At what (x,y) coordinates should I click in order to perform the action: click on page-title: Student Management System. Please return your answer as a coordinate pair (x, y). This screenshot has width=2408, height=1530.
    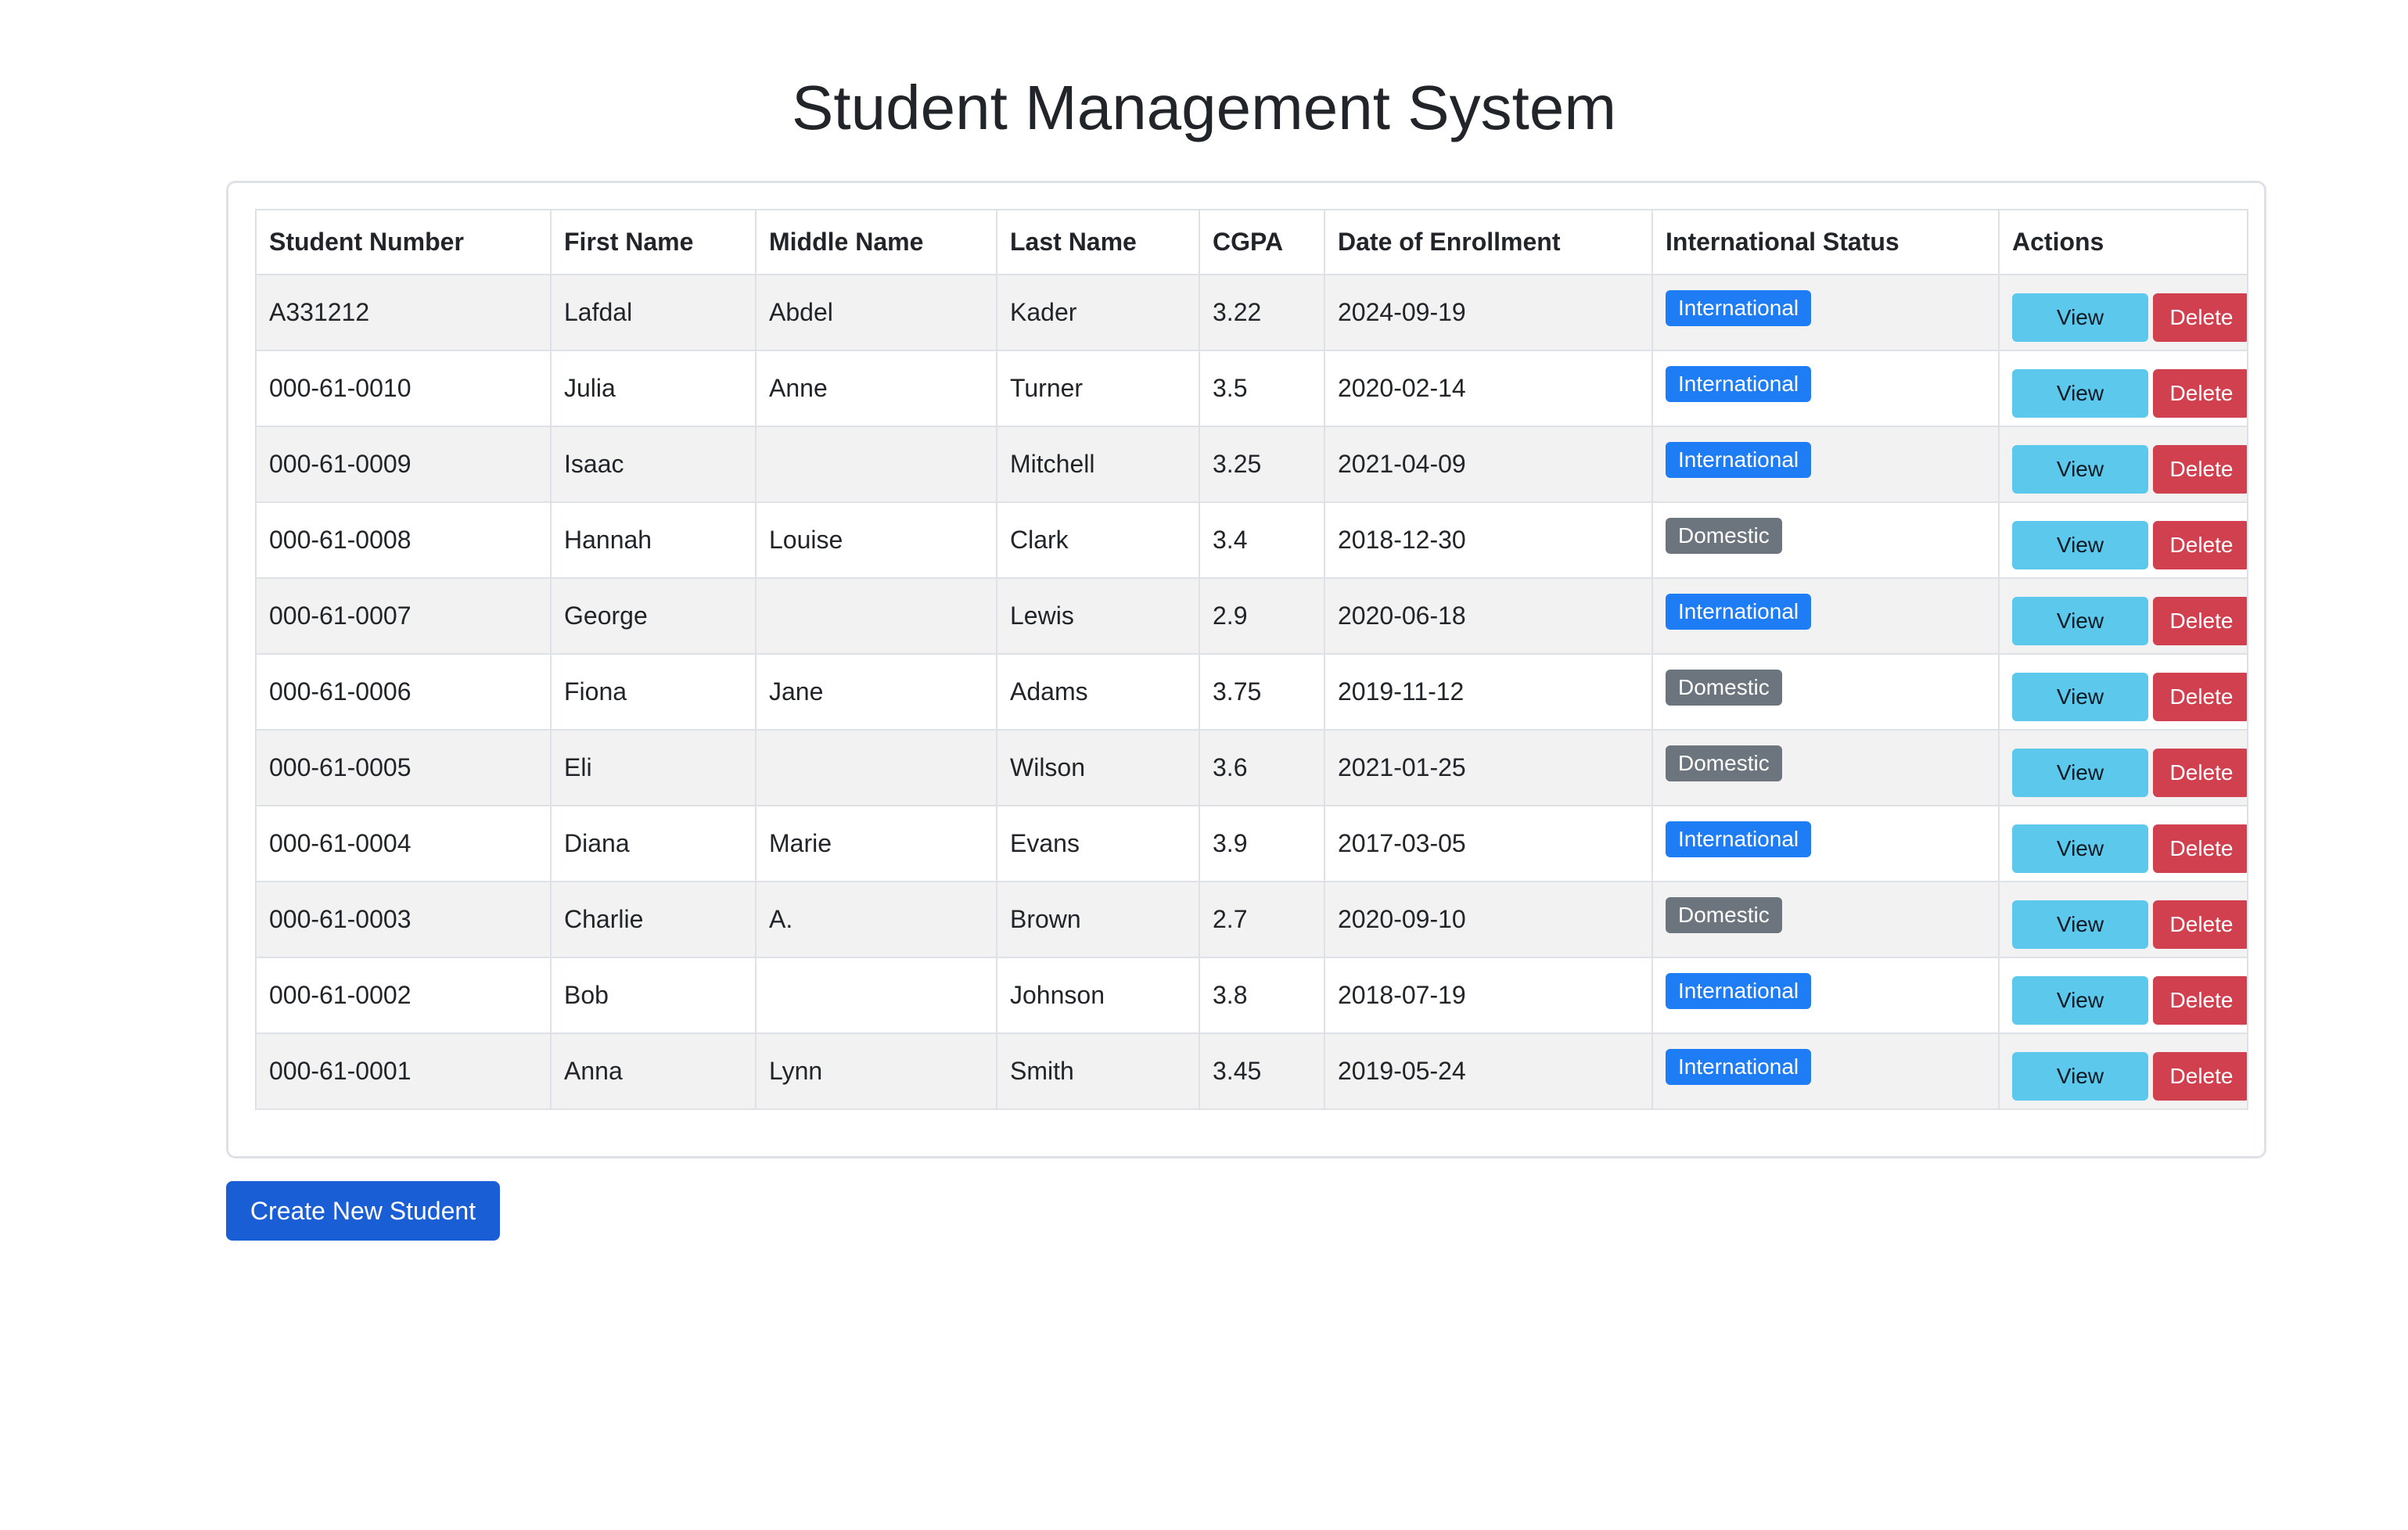
    Looking at the image, I should click on (1204, 107).